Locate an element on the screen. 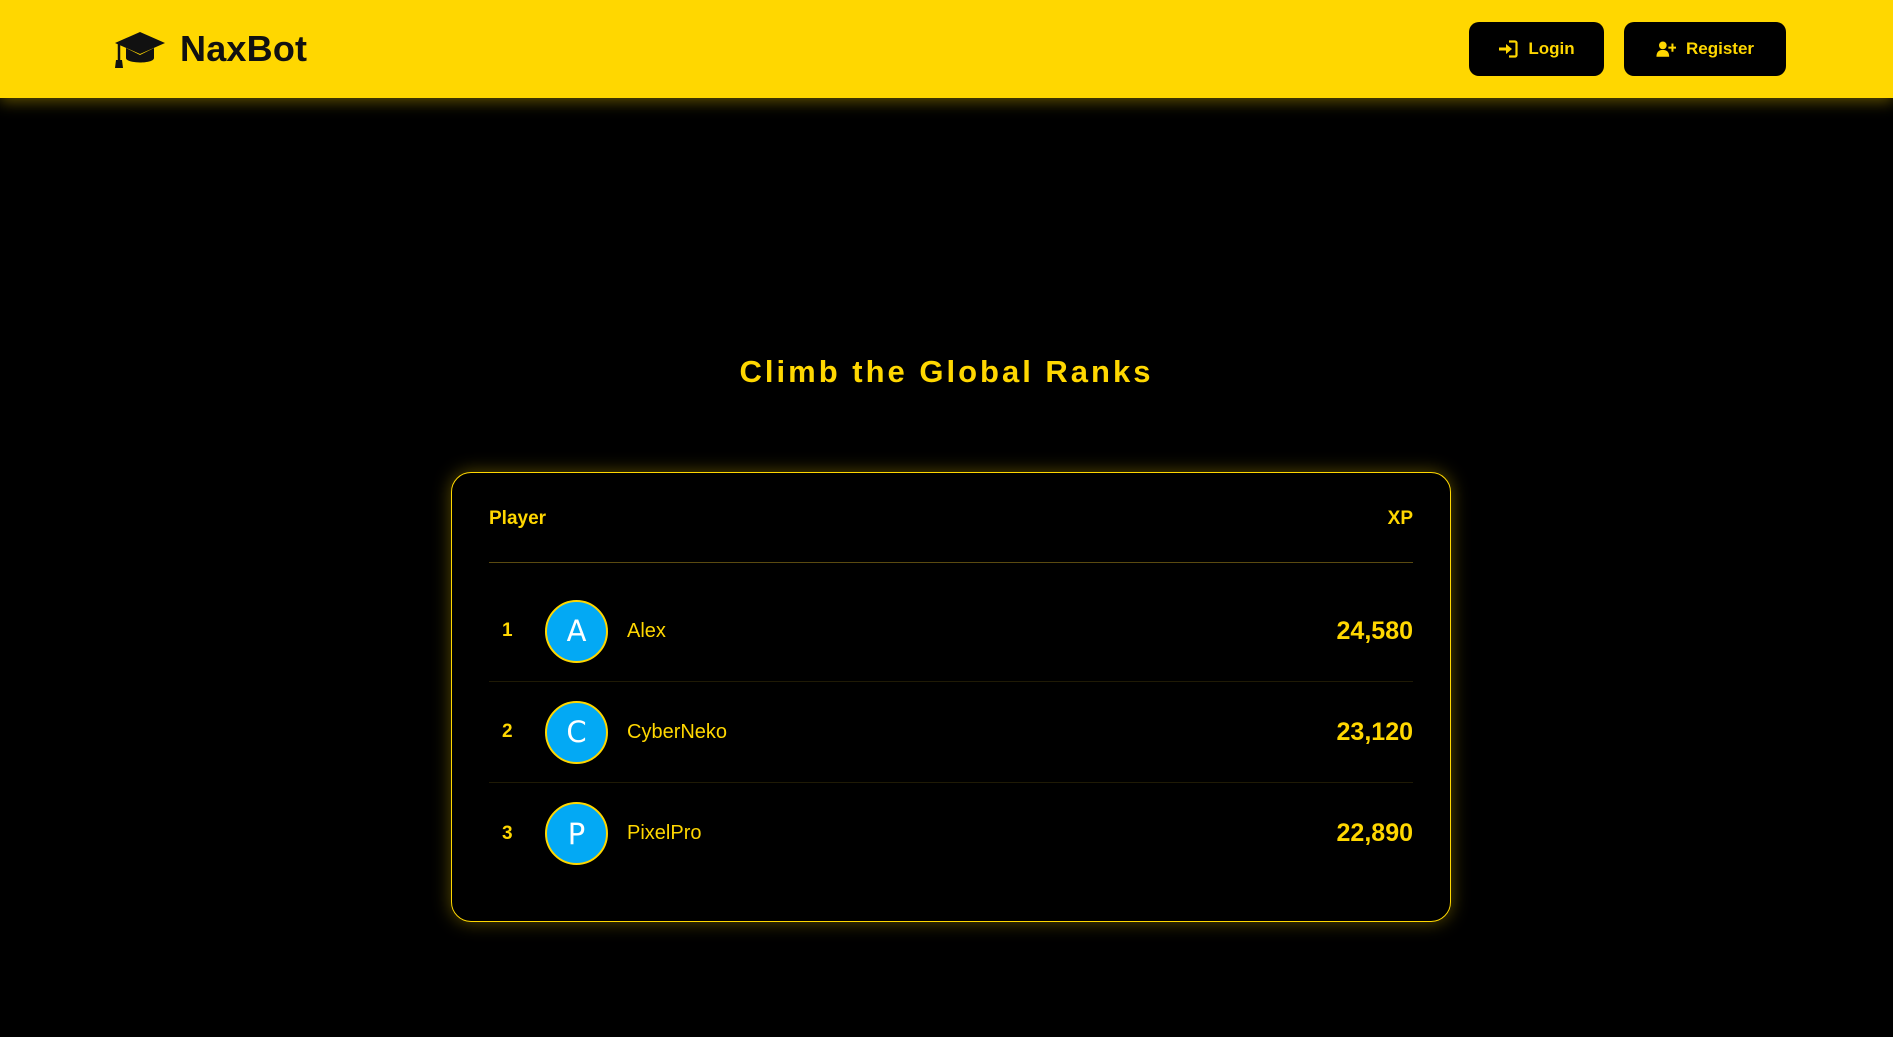 The height and width of the screenshot is (1037, 1893). leaderboard-header: Player XP is located at coordinates (951, 518).